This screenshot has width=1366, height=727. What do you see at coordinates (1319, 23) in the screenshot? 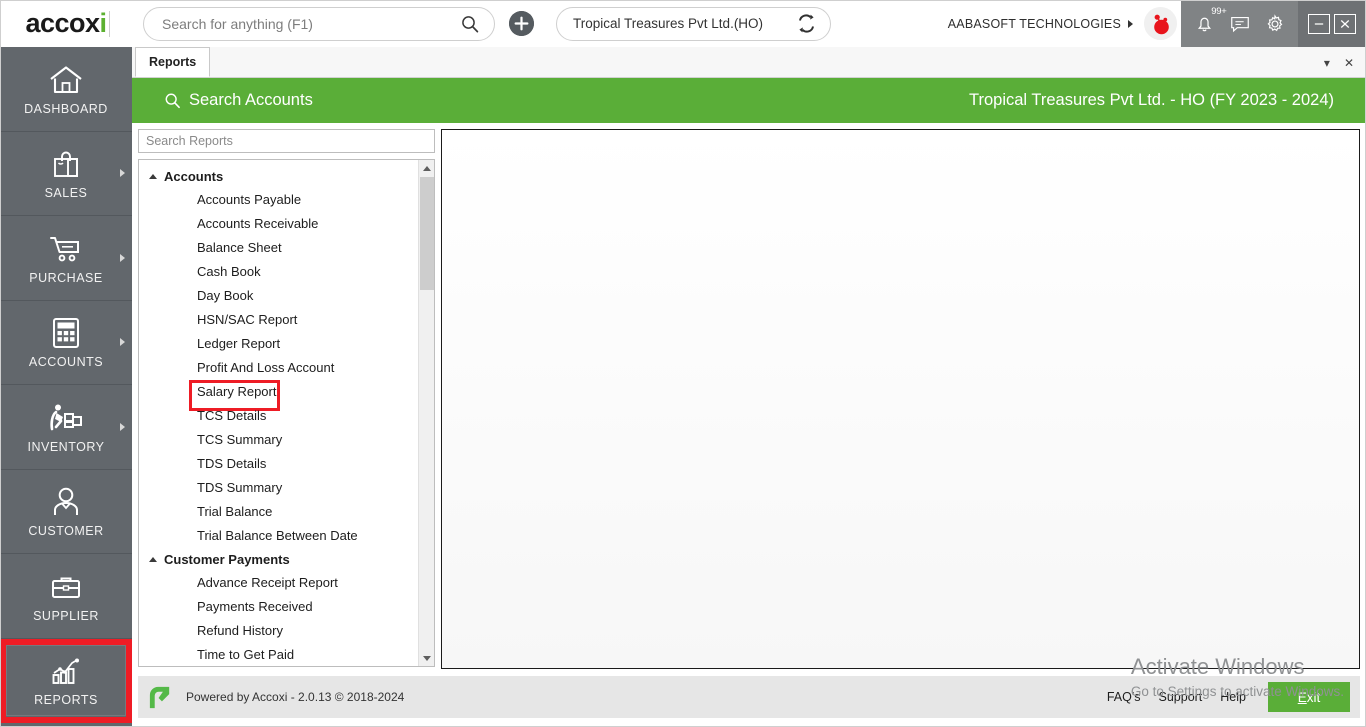
I see `minimize-icon` at bounding box center [1319, 23].